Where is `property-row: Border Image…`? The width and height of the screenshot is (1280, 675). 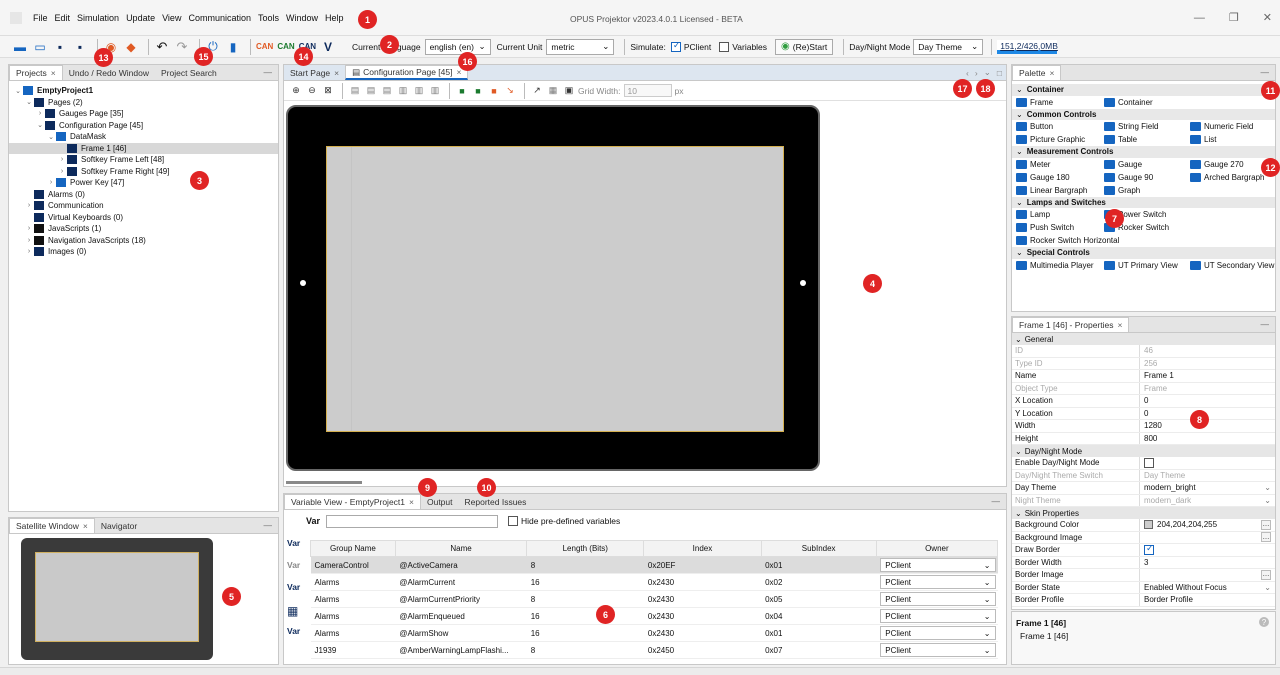 property-row: Border Image… is located at coordinates (1143, 575).